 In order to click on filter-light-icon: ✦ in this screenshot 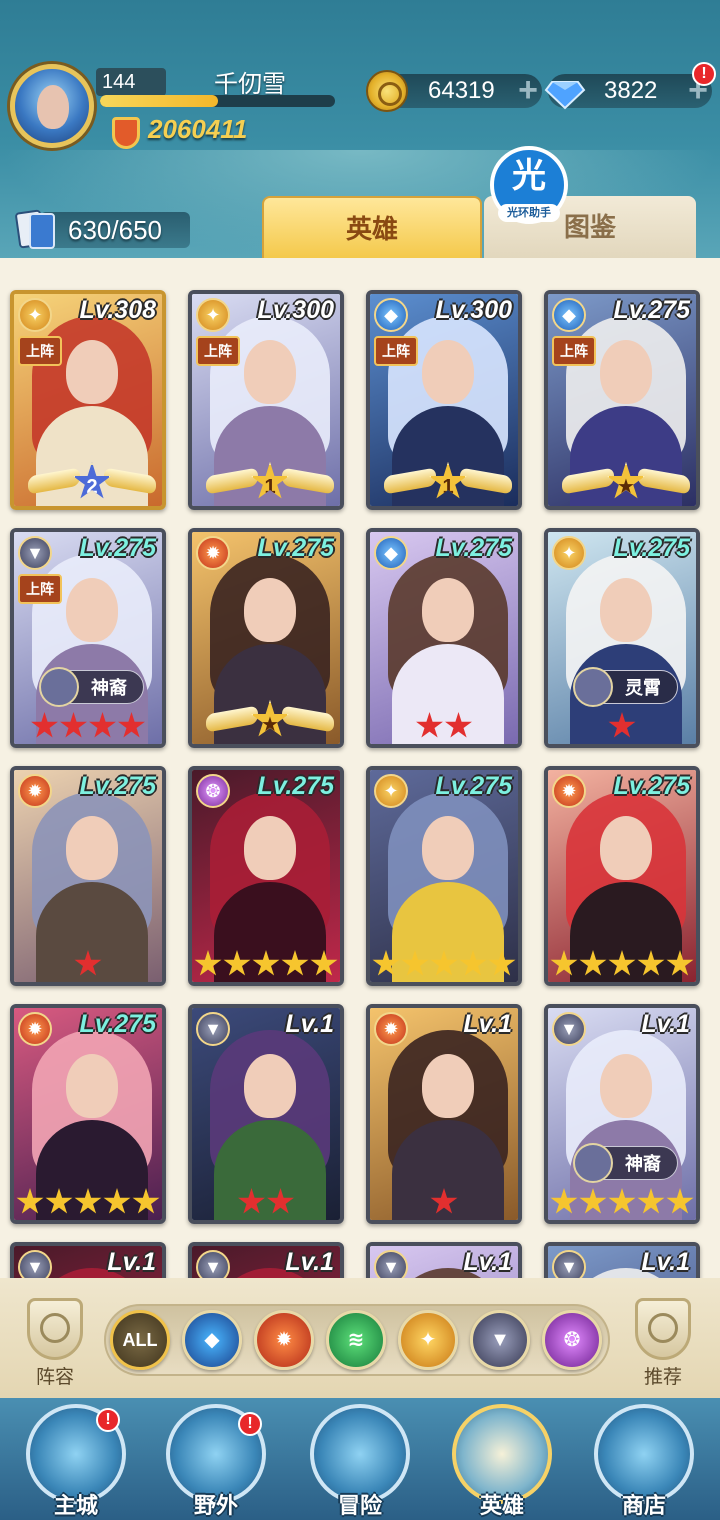, I will do `click(428, 1340)`.